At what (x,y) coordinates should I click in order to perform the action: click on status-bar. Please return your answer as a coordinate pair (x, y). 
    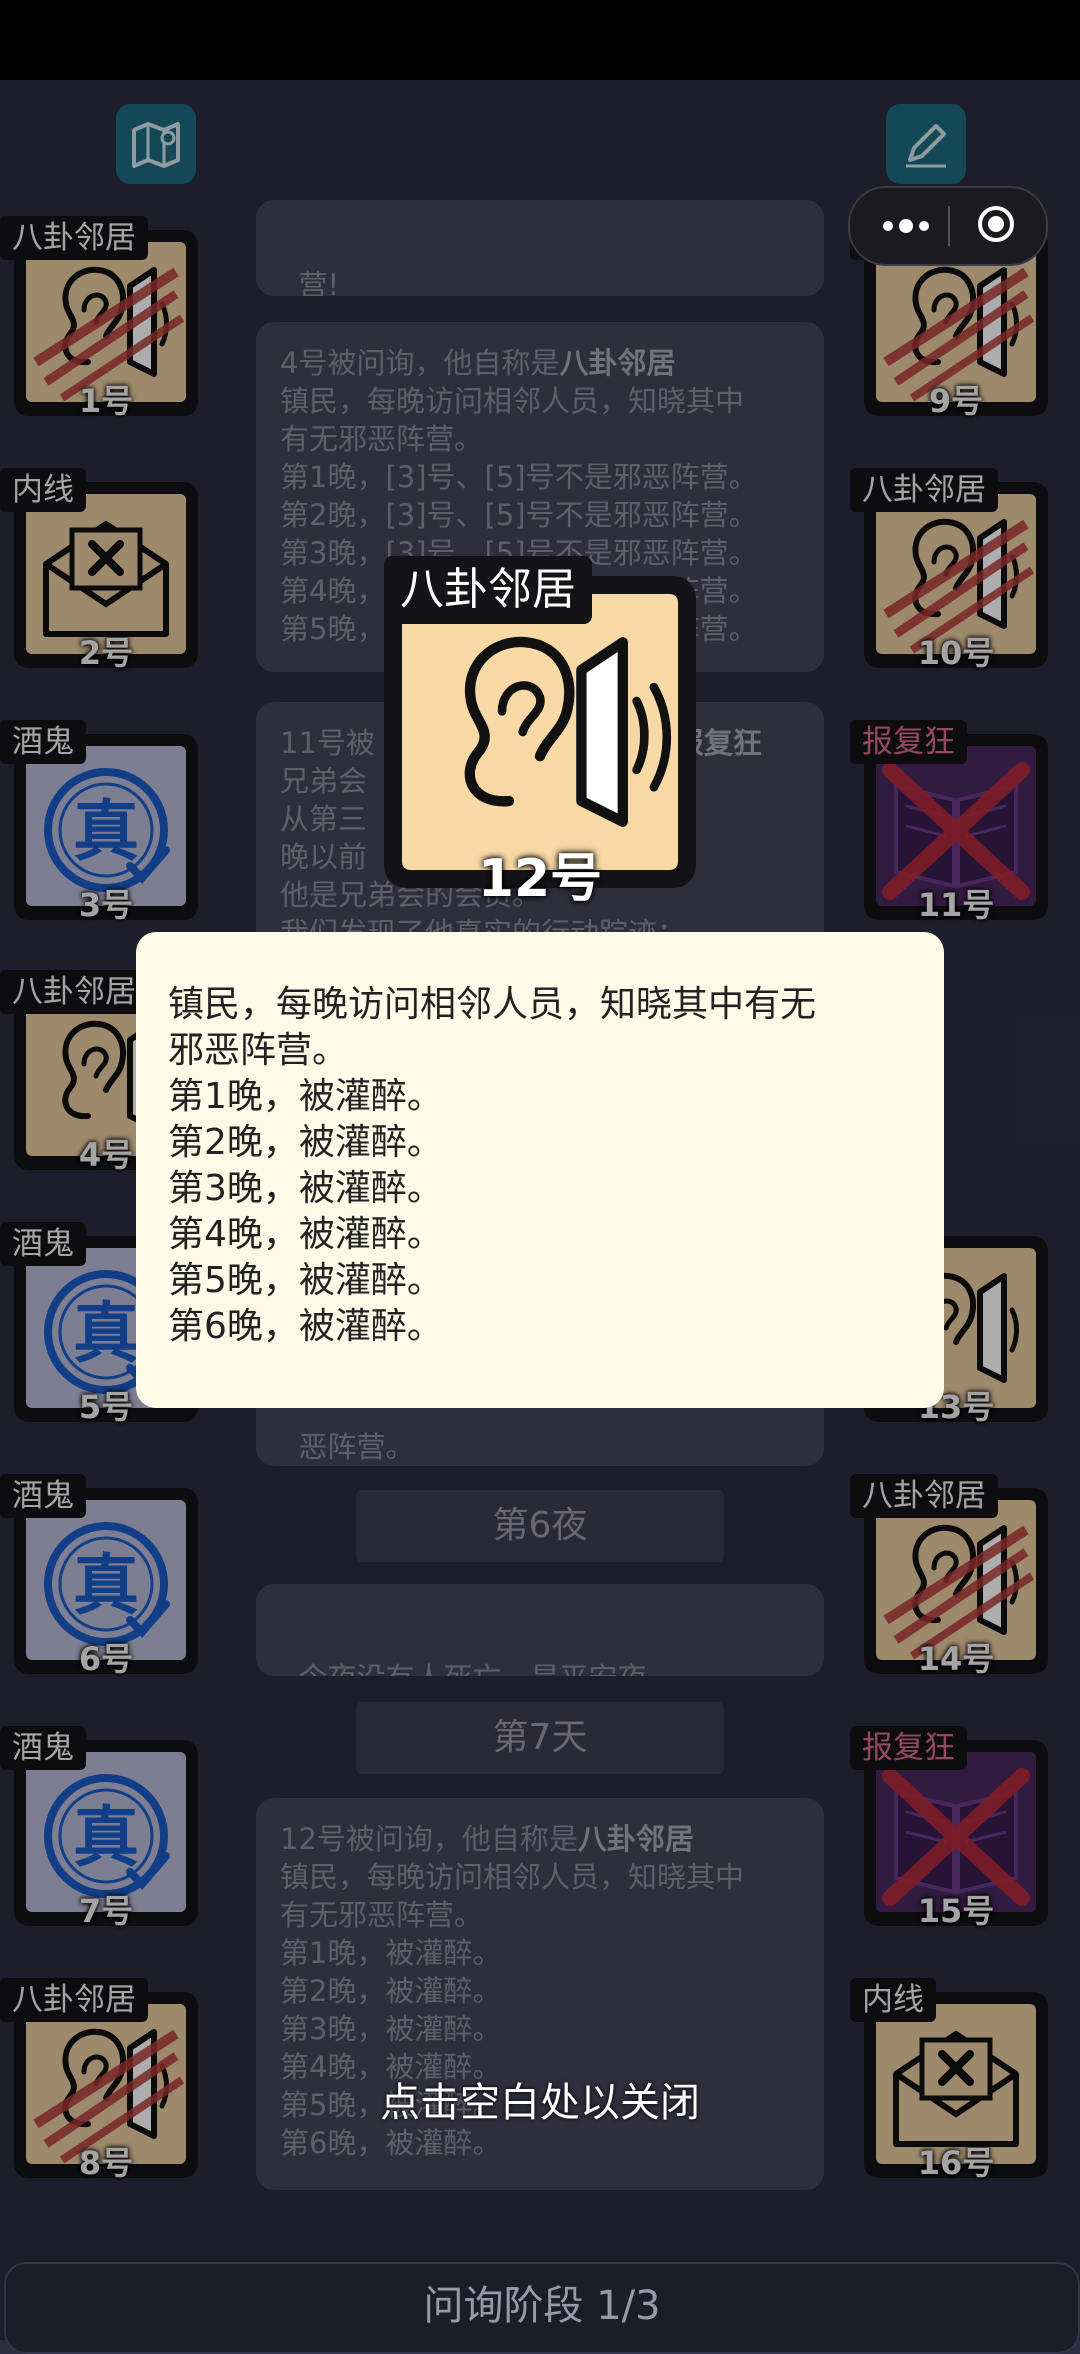
    Looking at the image, I should click on (540, 40).